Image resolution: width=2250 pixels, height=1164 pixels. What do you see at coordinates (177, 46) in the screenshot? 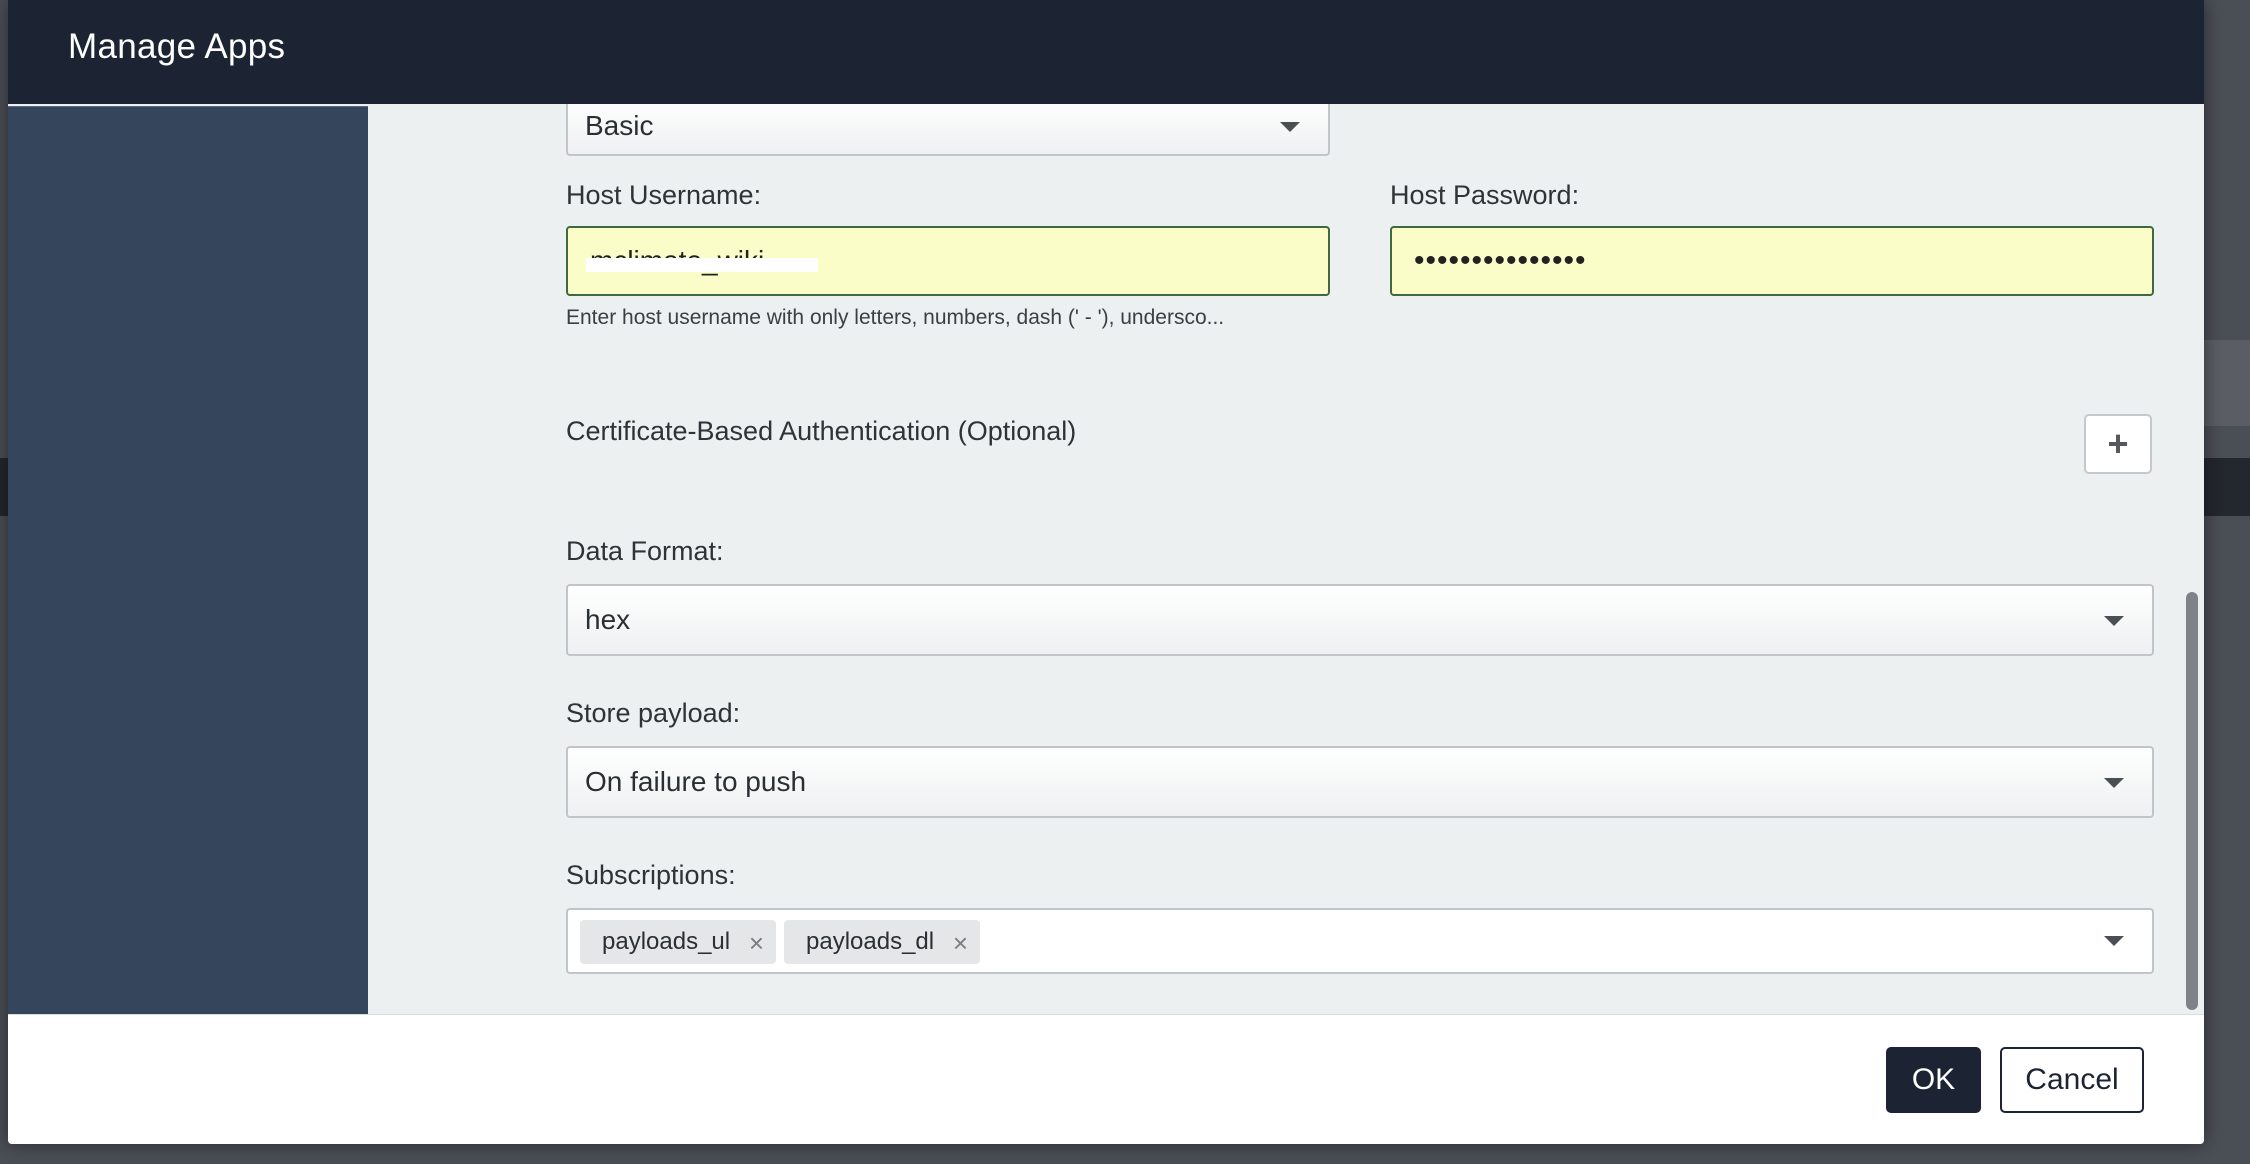
I see `modal-title: Manage Apps` at bounding box center [177, 46].